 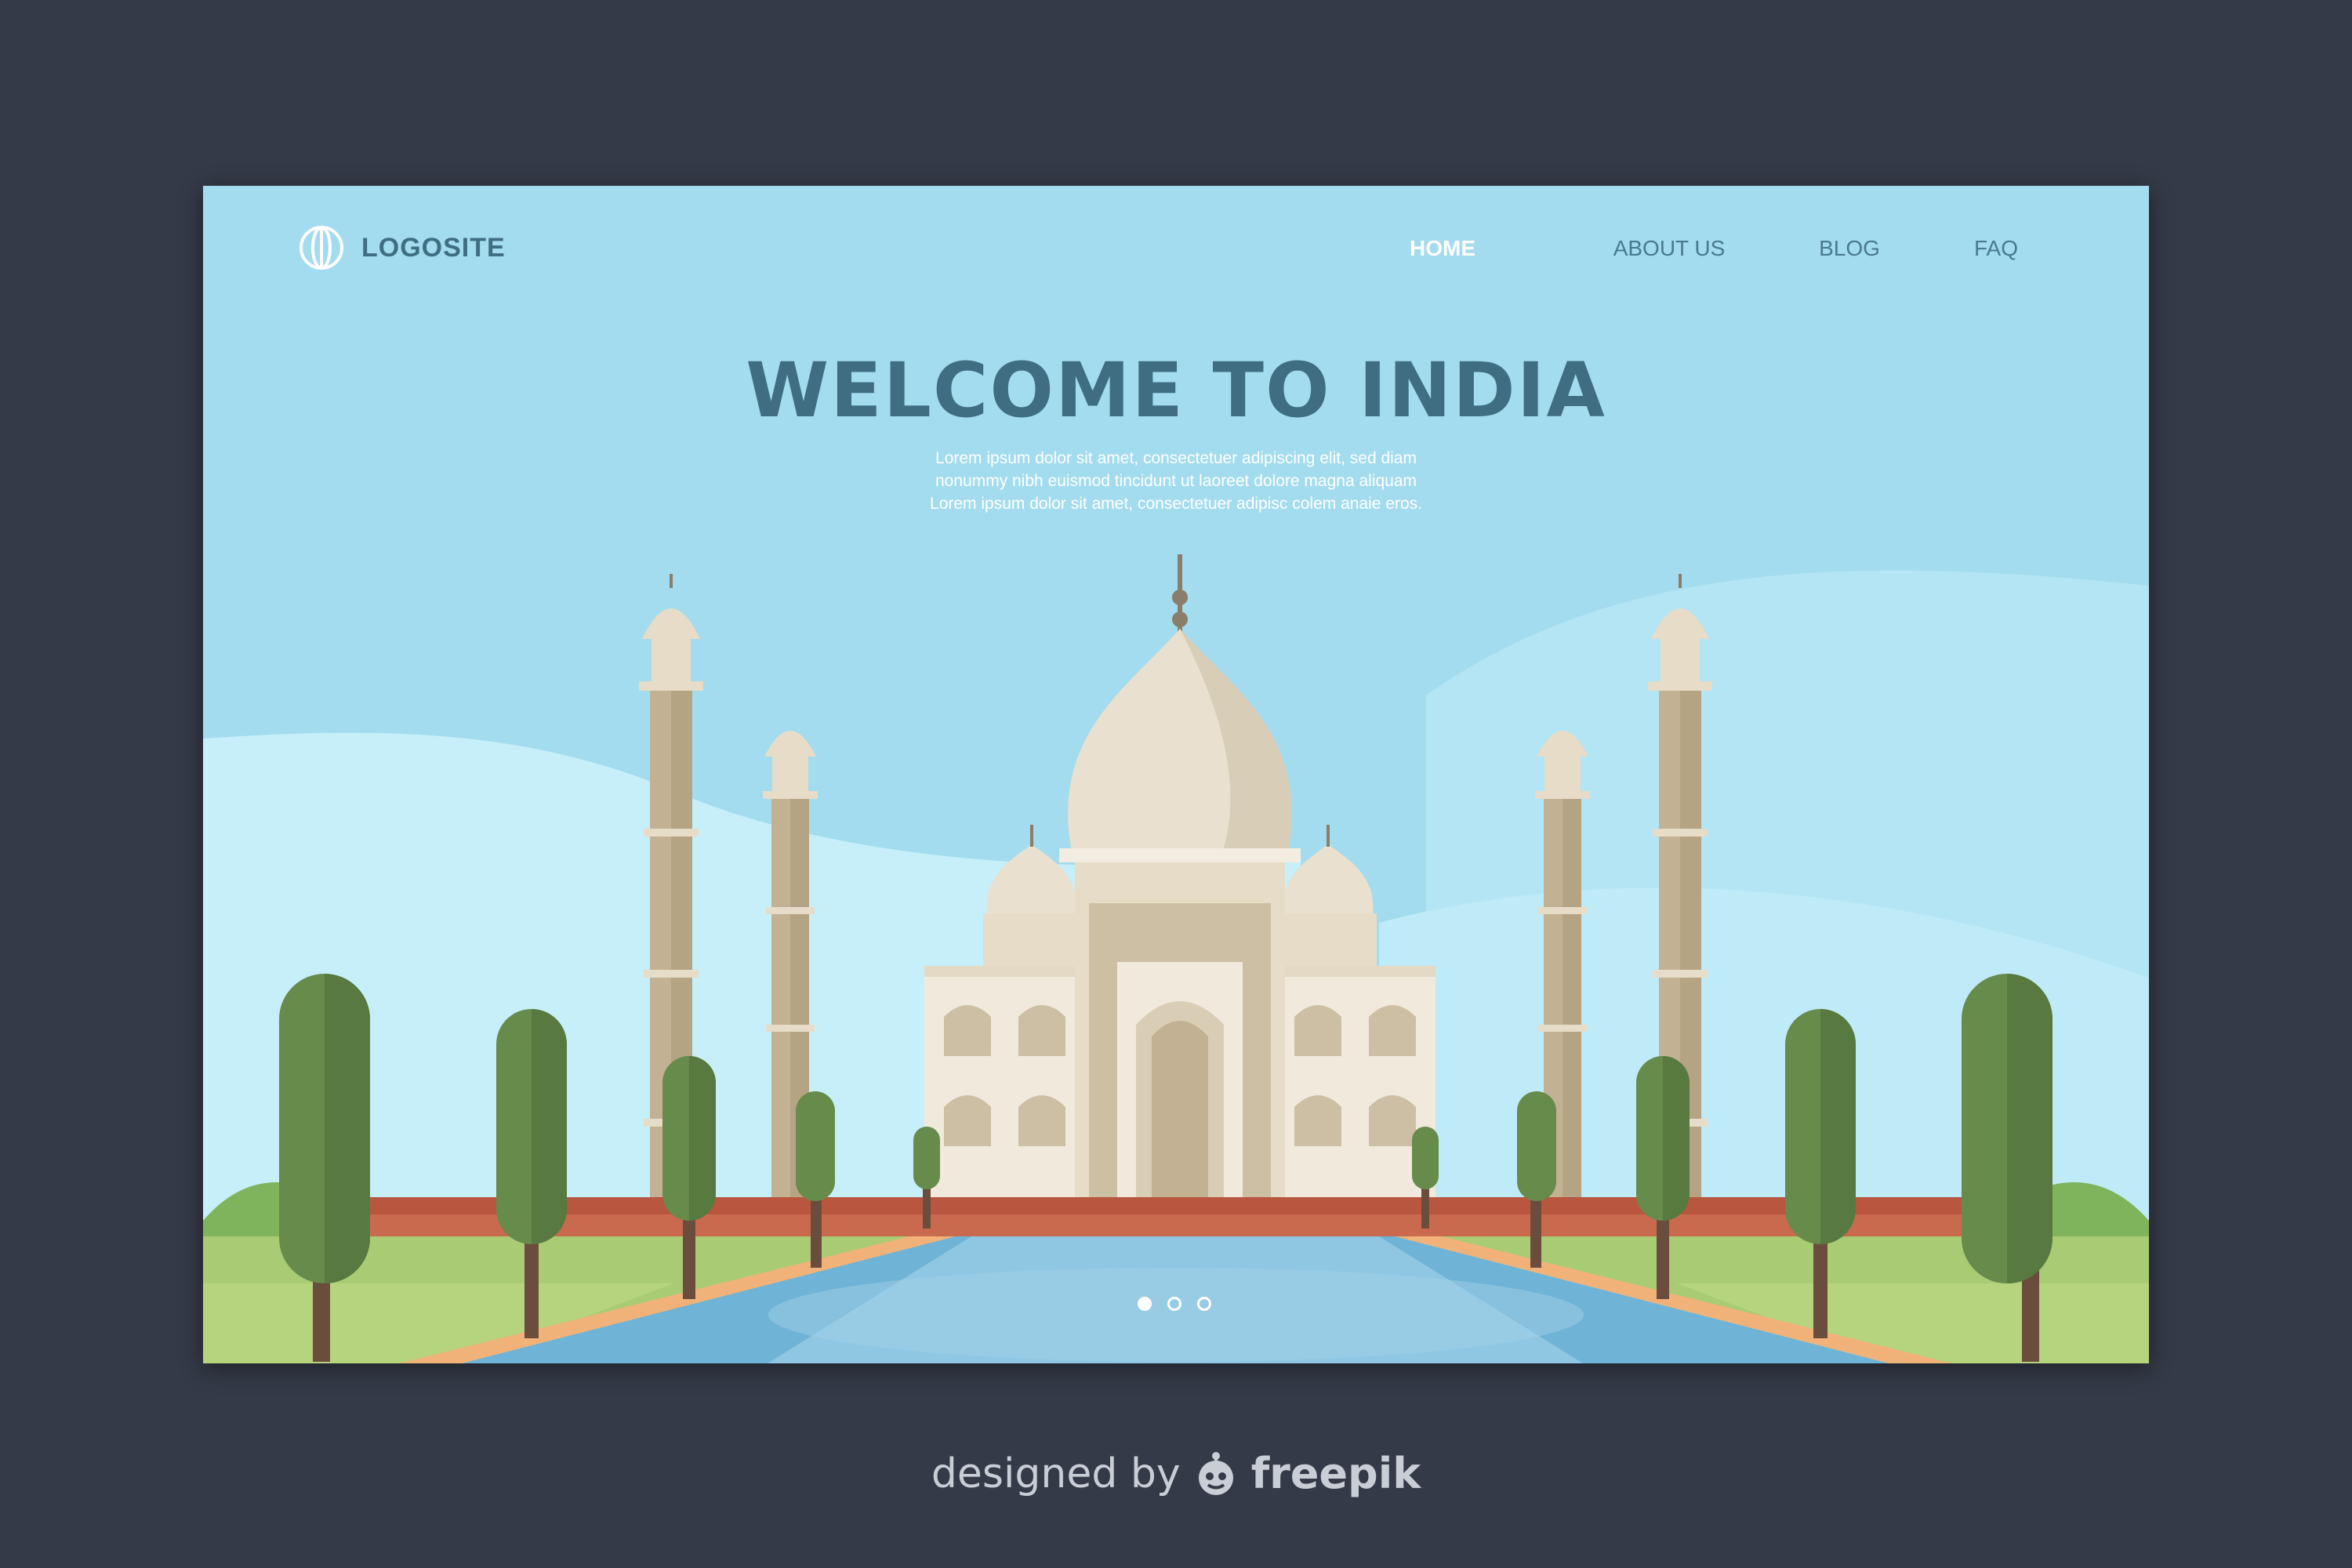 What do you see at coordinates (1215, 1473) in the screenshot?
I see `freepik-mascot-icon` at bounding box center [1215, 1473].